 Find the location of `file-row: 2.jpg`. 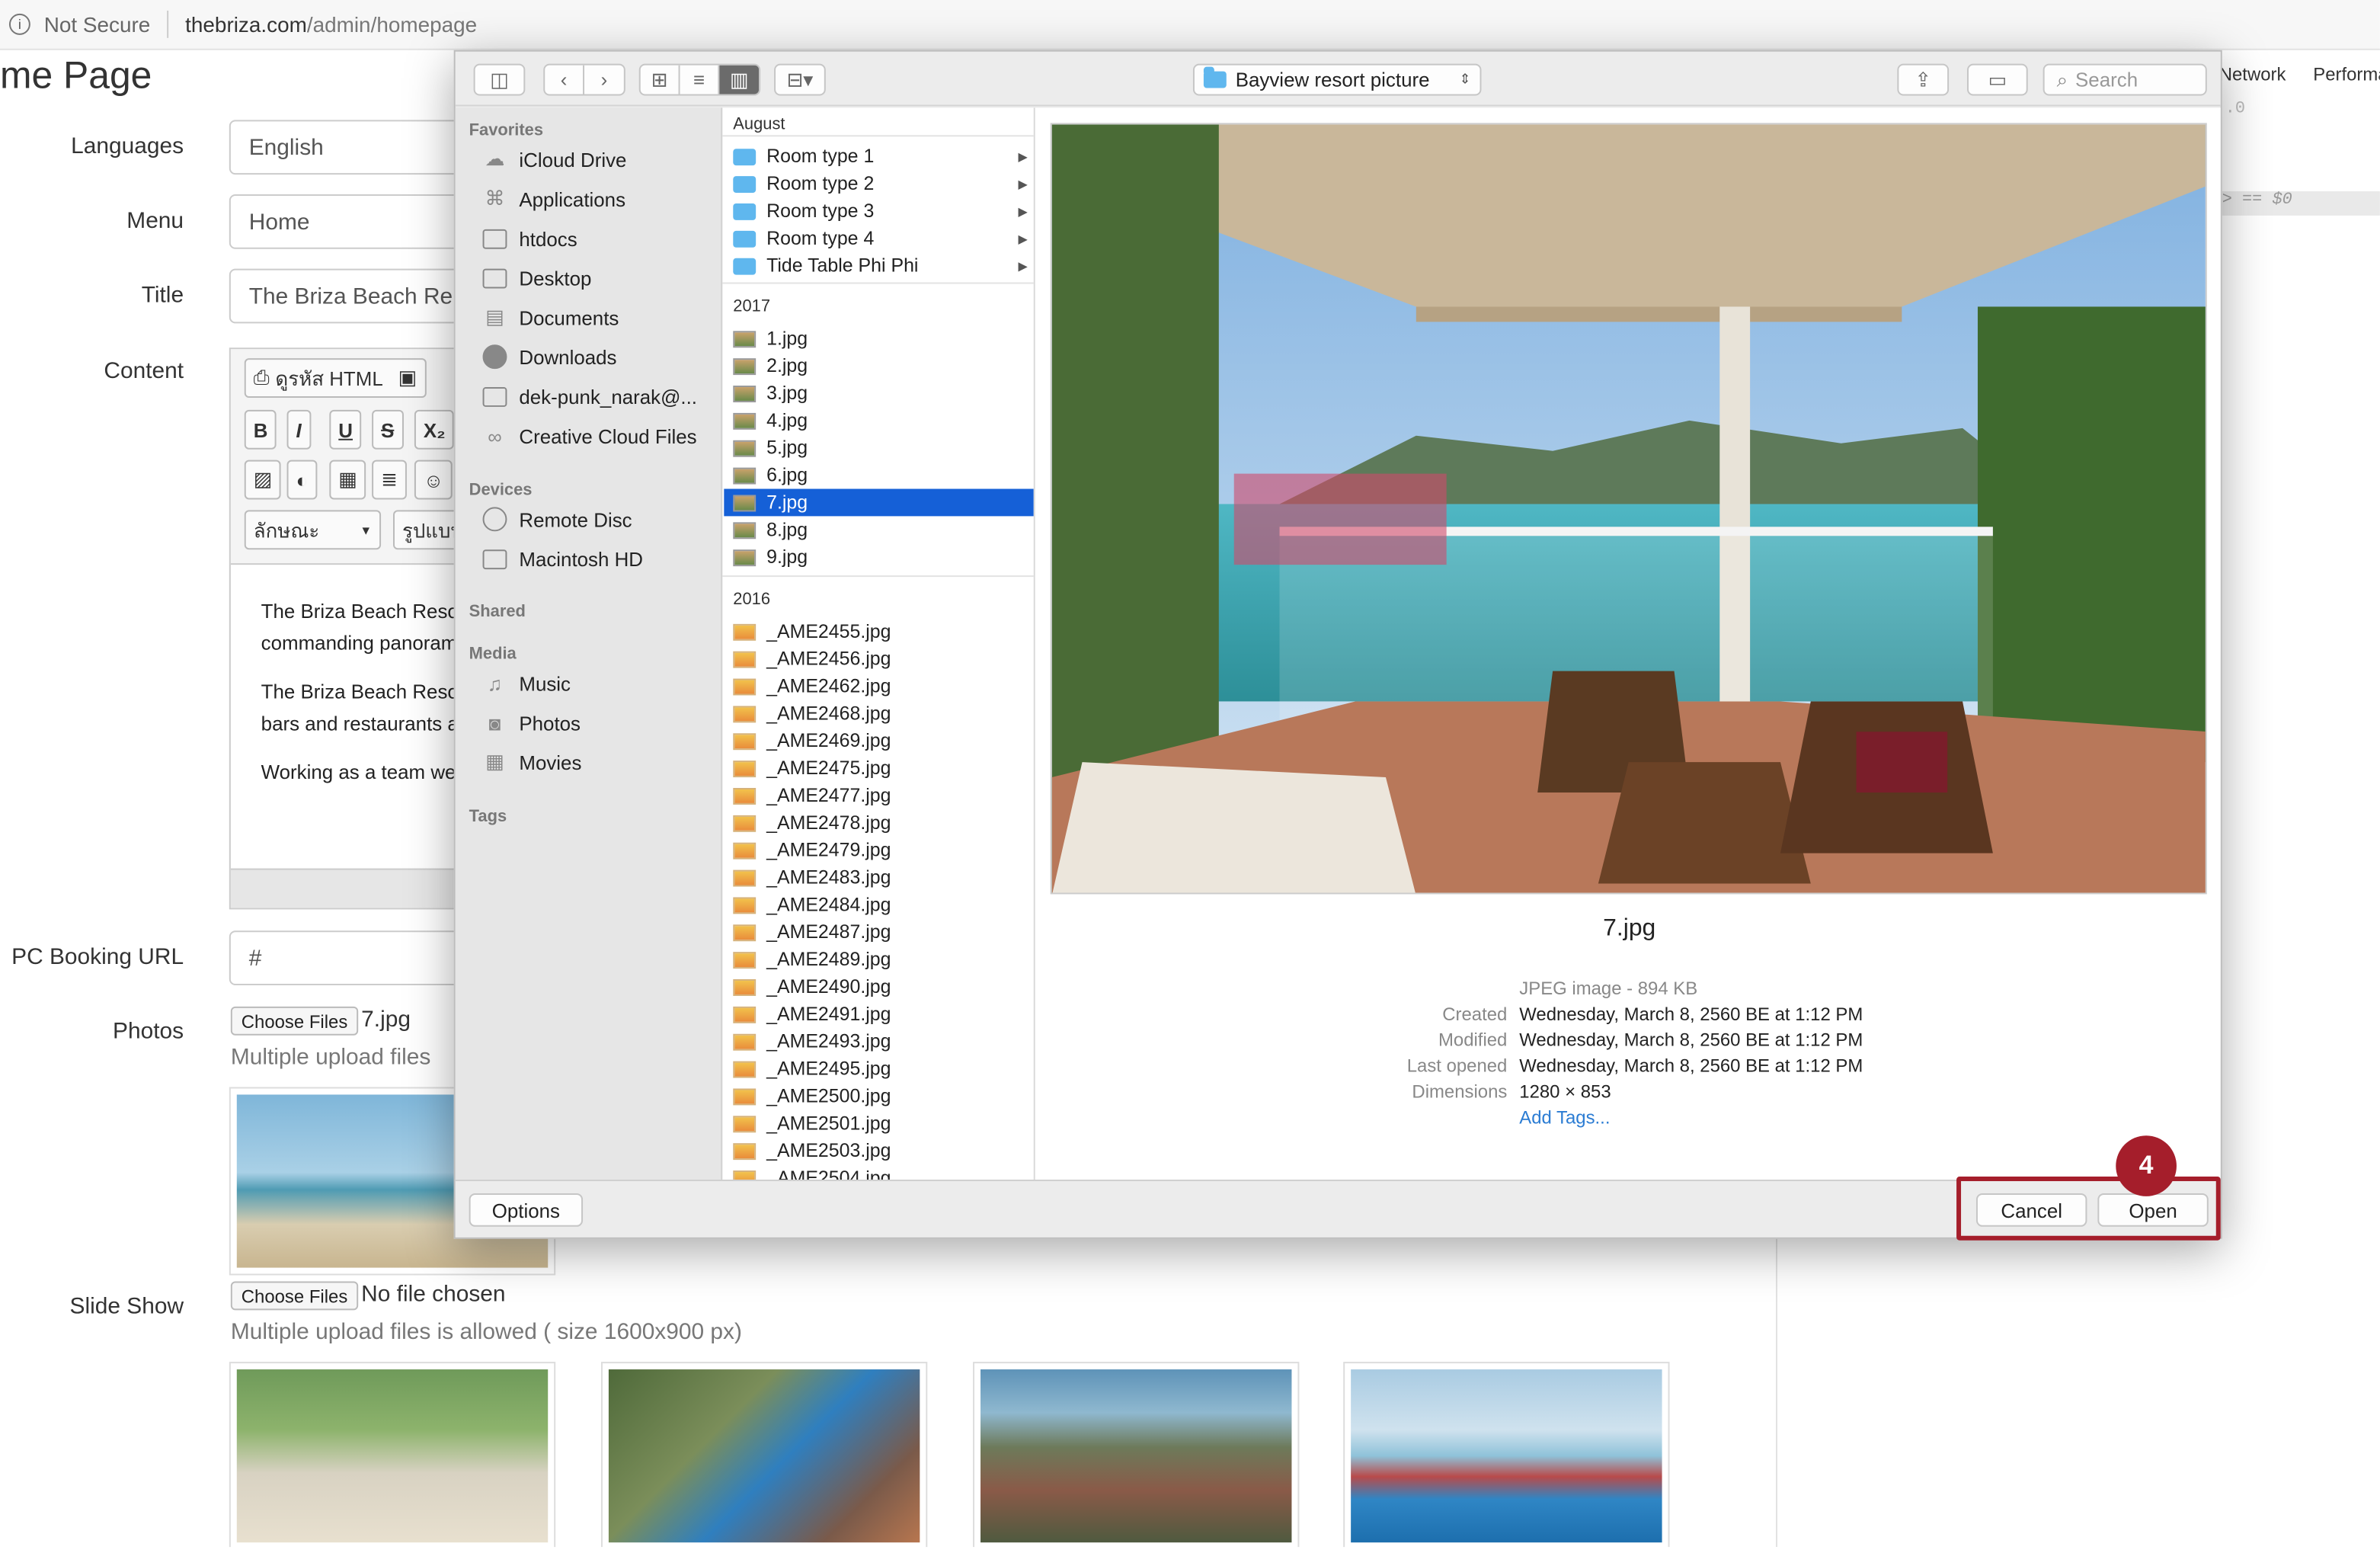

file-row: 2.jpg is located at coordinates (878, 366).